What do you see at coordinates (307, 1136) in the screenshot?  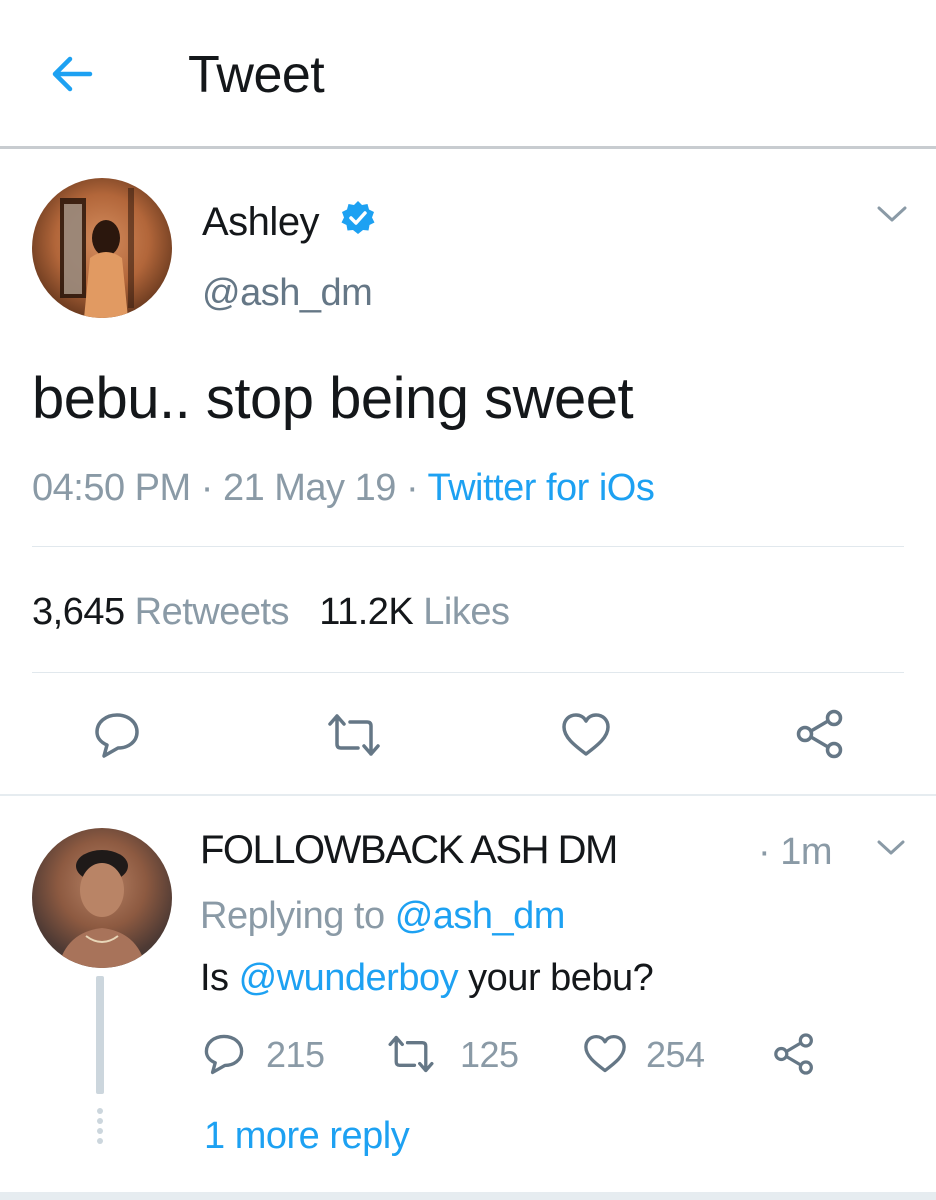 I see `more-replies-link: 1 more reply` at bounding box center [307, 1136].